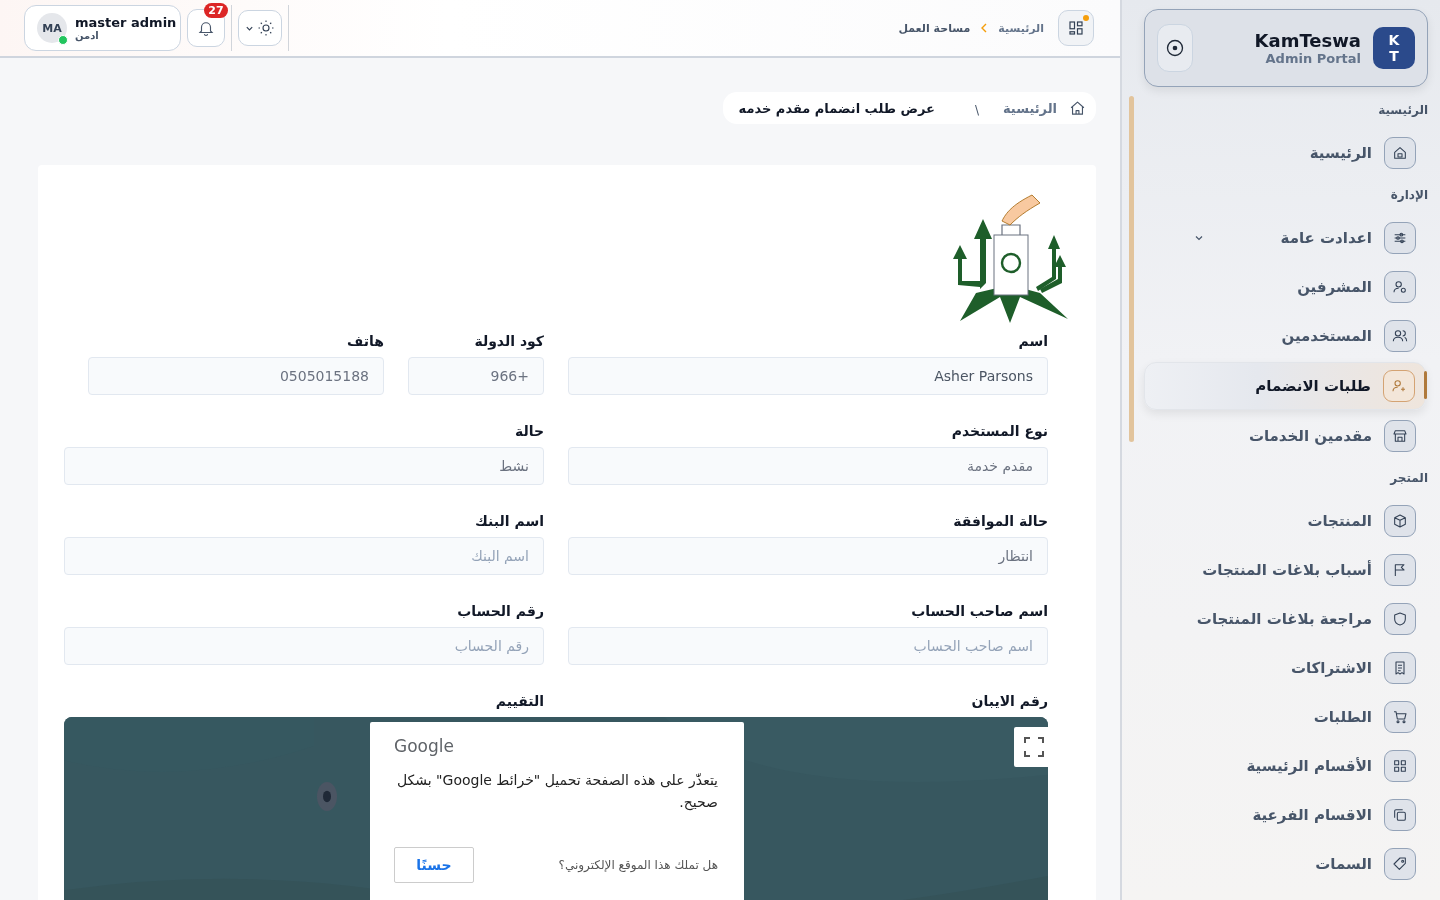 Image resolution: width=1440 pixels, height=900 pixels. I want to click on store-icon, so click(1400, 436).